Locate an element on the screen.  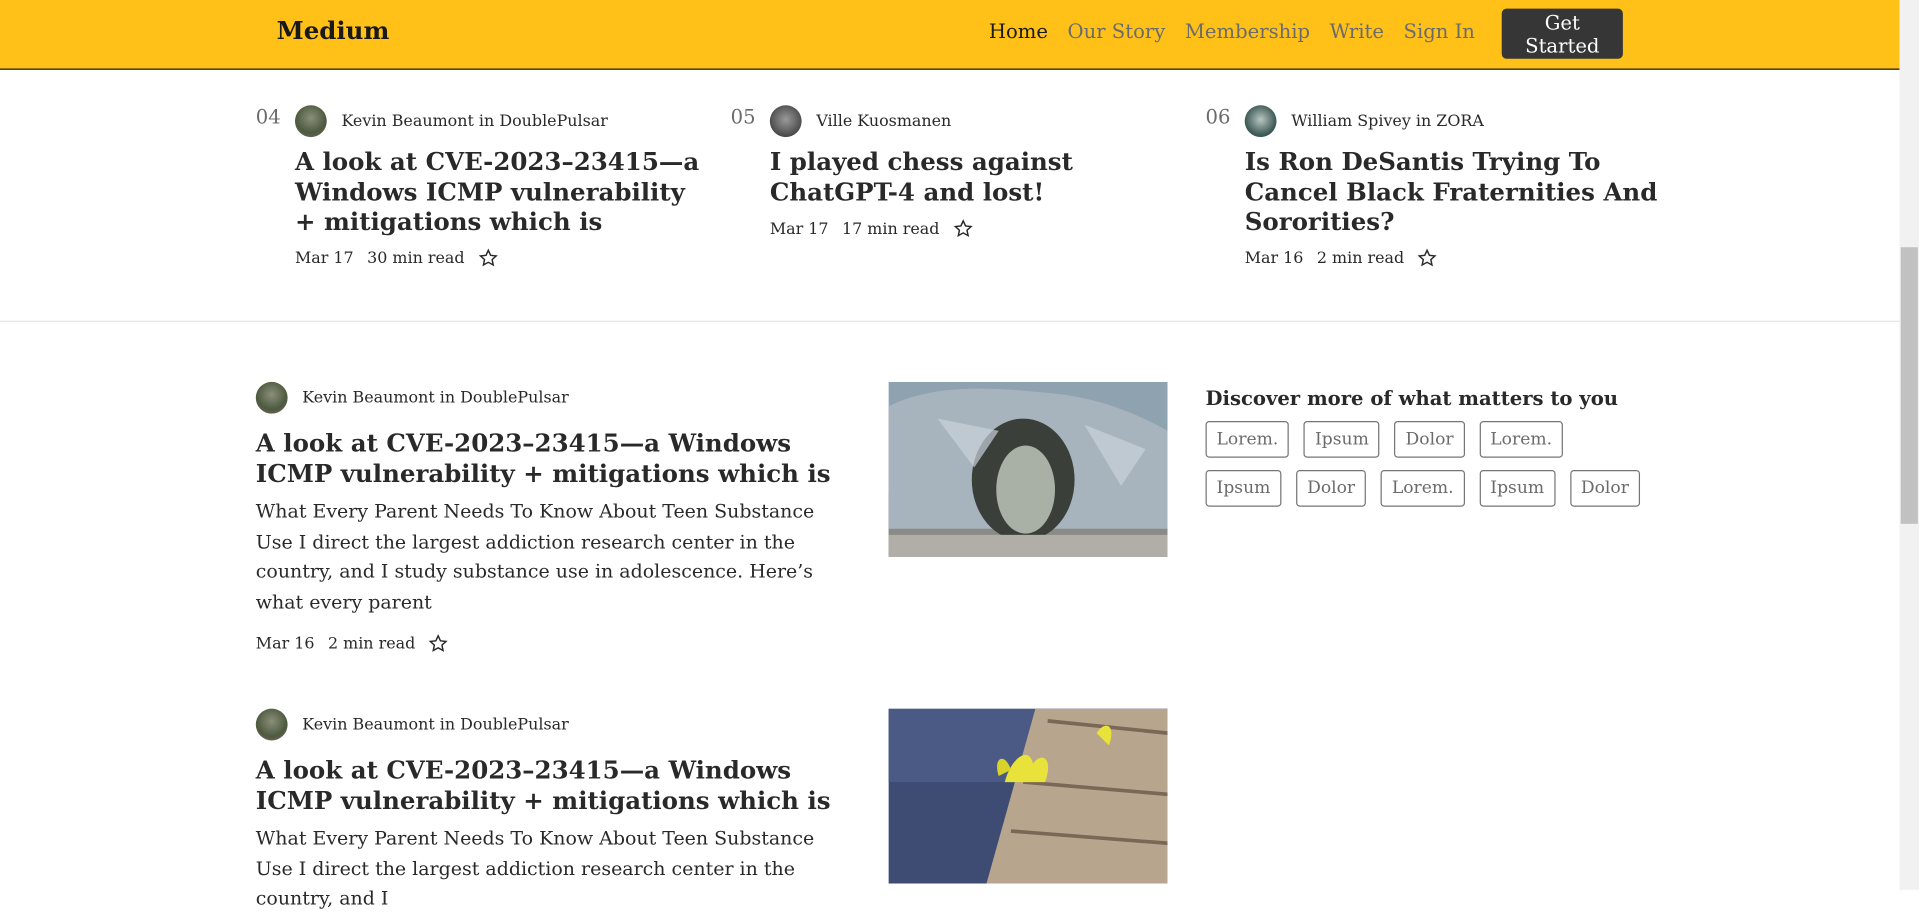
author-line: Ville Kuosmanen is located at coordinates (860, 121).